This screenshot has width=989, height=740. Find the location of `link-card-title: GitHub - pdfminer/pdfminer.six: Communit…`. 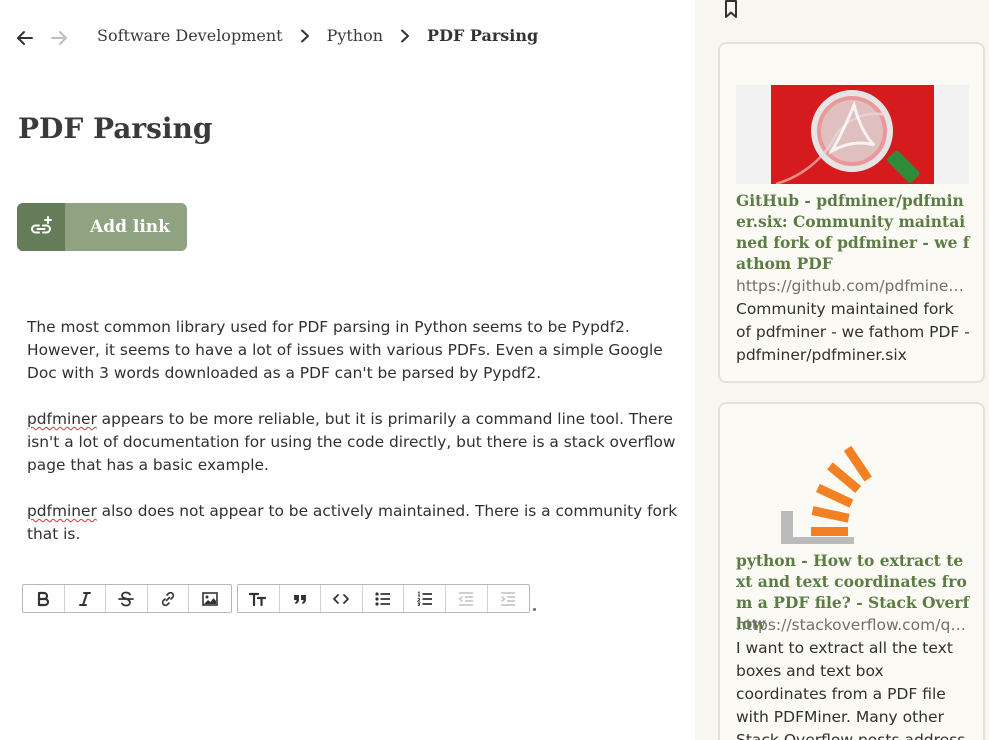

link-card-title: GitHub - pdfminer/pdfminer.six: Communit… is located at coordinates (853, 232).